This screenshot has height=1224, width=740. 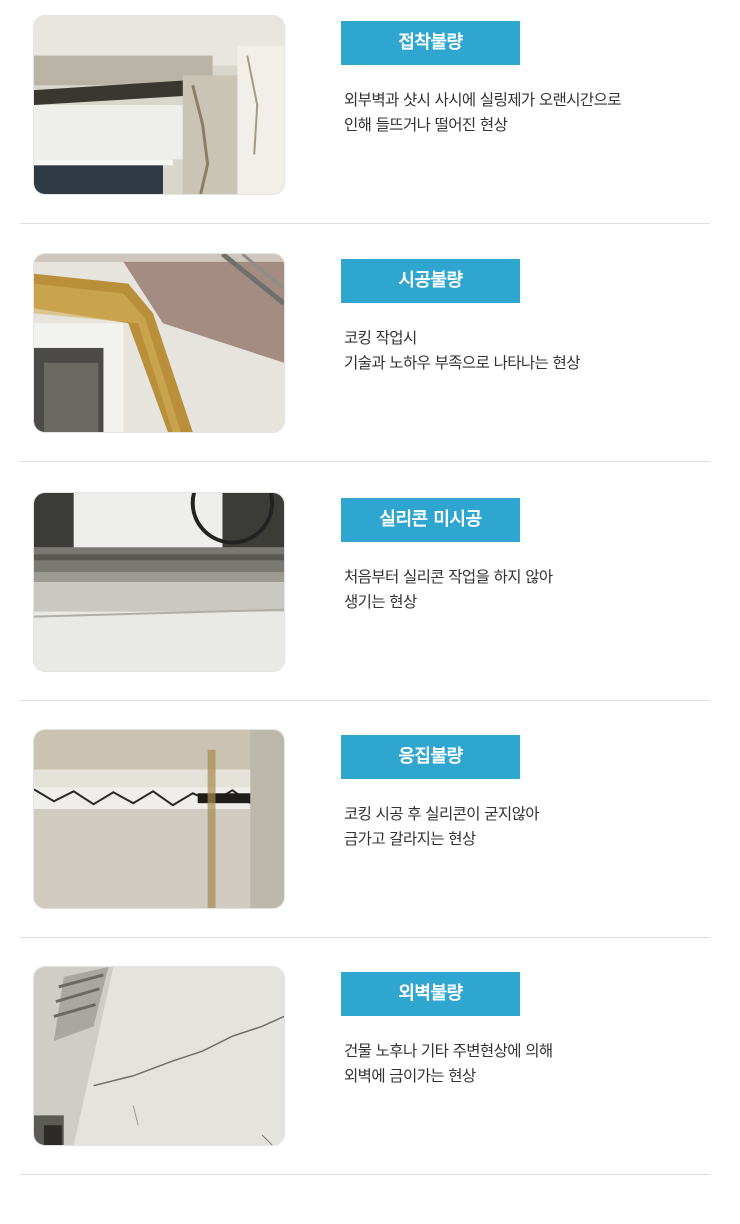 I want to click on description-line: 인해 들뜨거나 떨어진 현상, so click(x=426, y=125).